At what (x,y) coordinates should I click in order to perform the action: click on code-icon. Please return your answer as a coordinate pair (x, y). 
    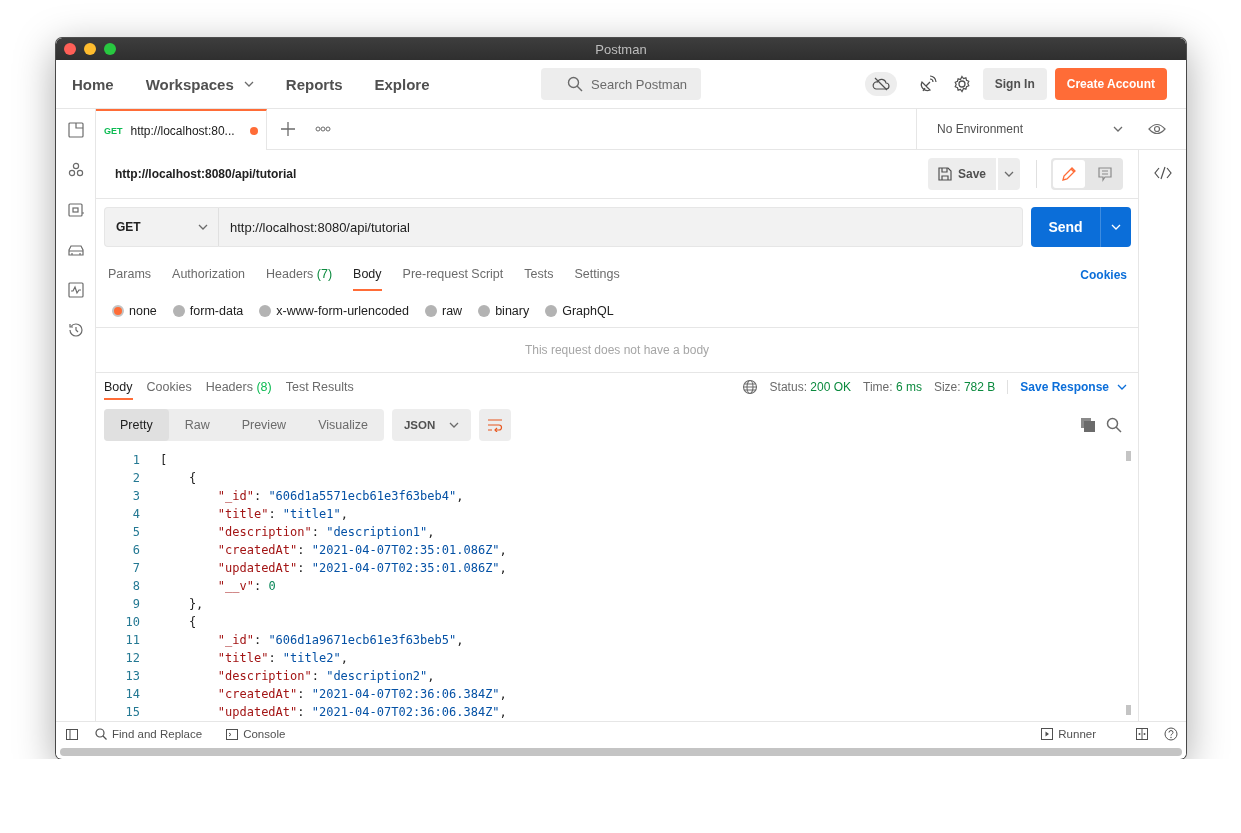
    Looking at the image, I should click on (1162, 173).